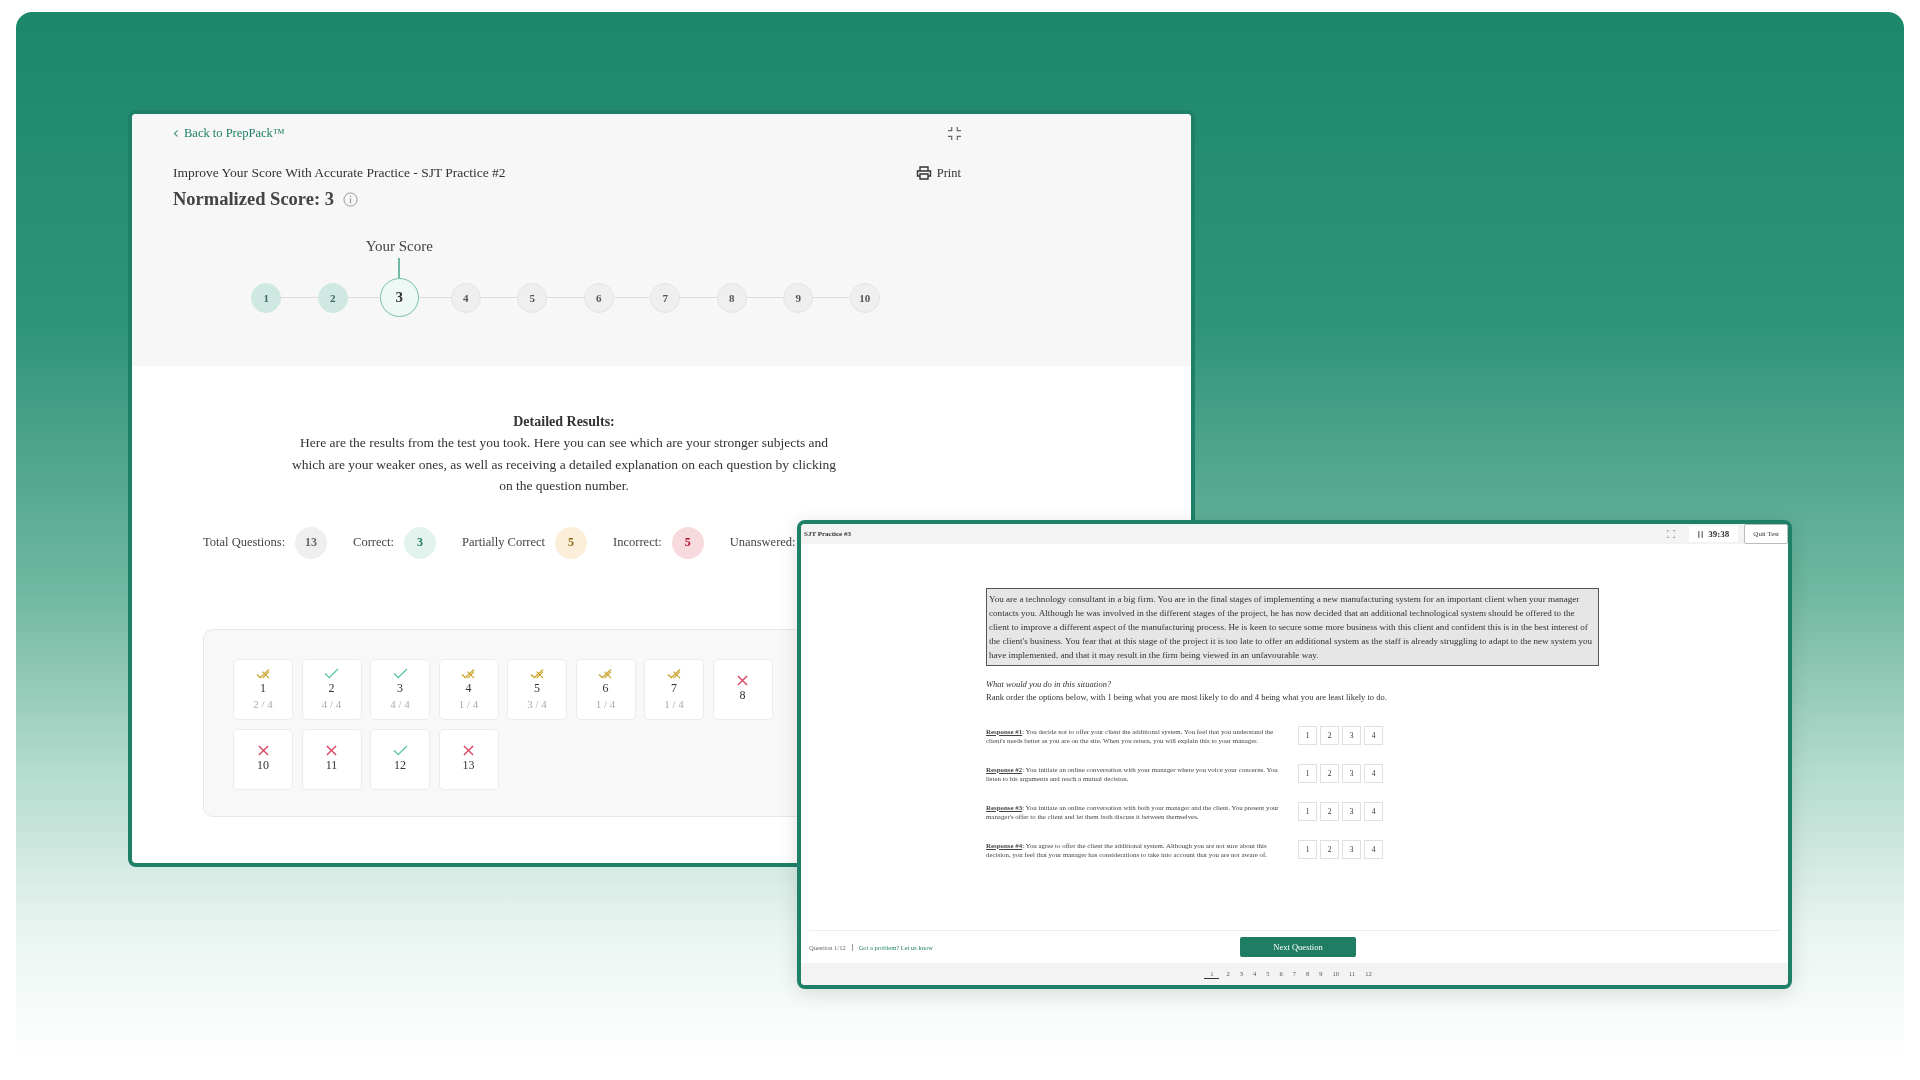 This screenshot has height=1080, width=1920. I want to click on question-result: 1 2 / 4, so click(263, 689).